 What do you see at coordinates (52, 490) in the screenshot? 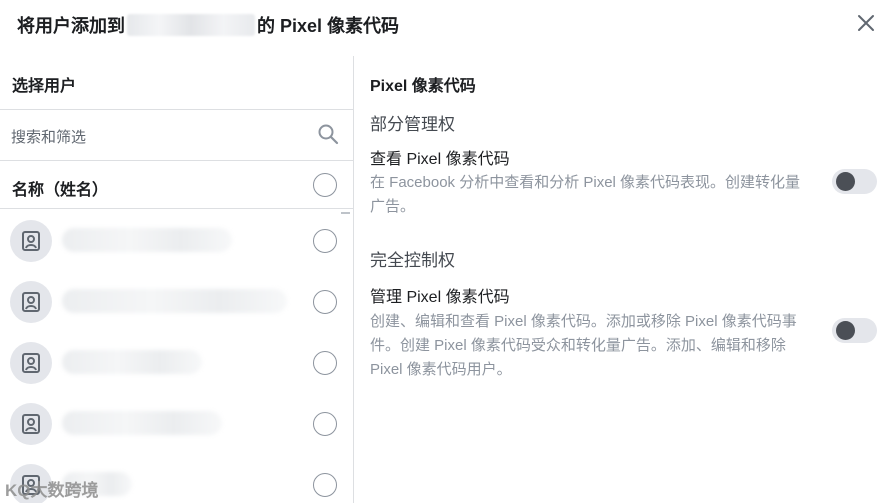
I see `watermark: KQ大数跨境` at bounding box center [52, 490].